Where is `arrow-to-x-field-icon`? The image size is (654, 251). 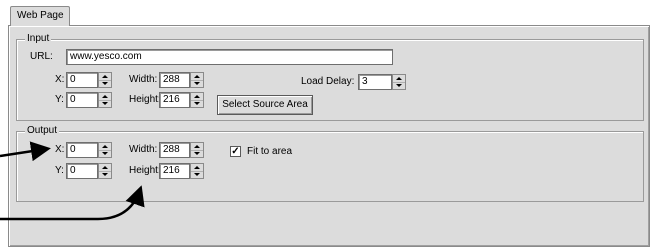 arrow-to-x-field-icon is located at coordinates (25, 151).